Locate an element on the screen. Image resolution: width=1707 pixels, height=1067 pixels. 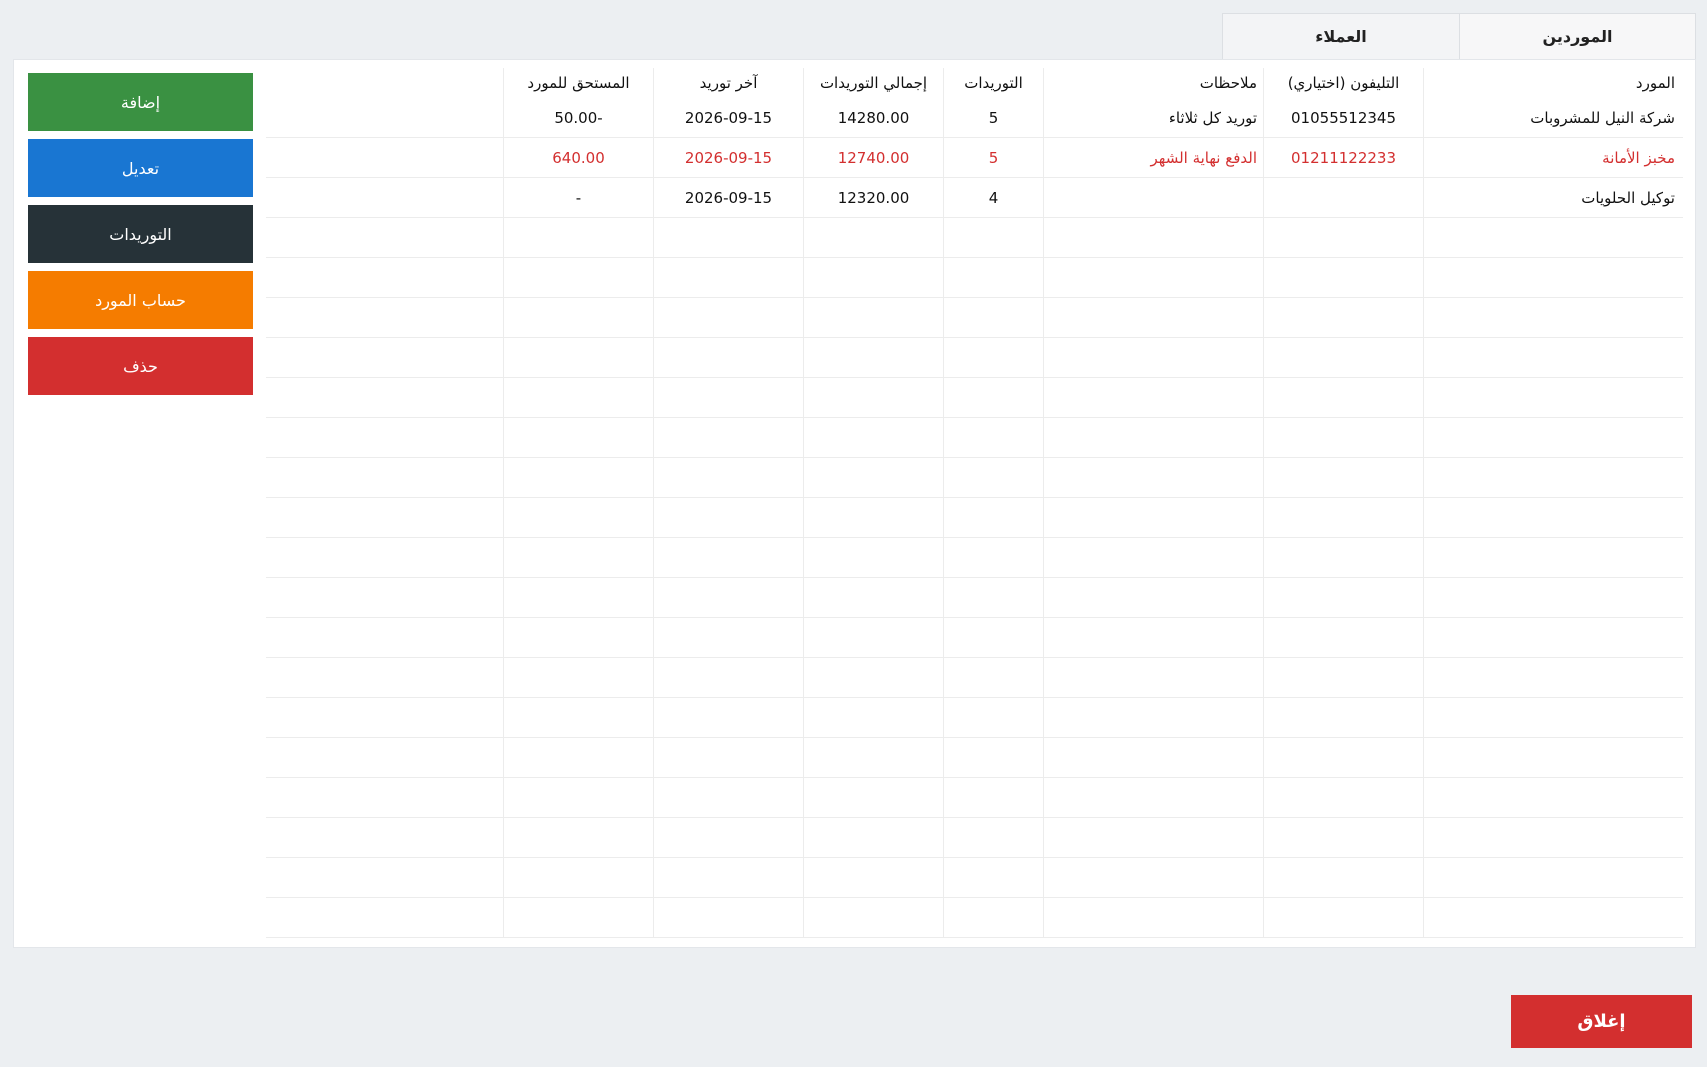
tab-customers: العملاء is located at coordinates (1340, 36).